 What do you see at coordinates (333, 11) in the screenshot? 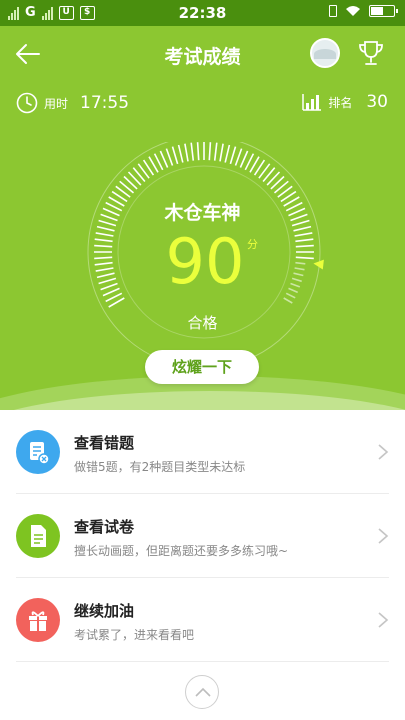
I see `battery-saver-icon` at bounding box center [333, 11].